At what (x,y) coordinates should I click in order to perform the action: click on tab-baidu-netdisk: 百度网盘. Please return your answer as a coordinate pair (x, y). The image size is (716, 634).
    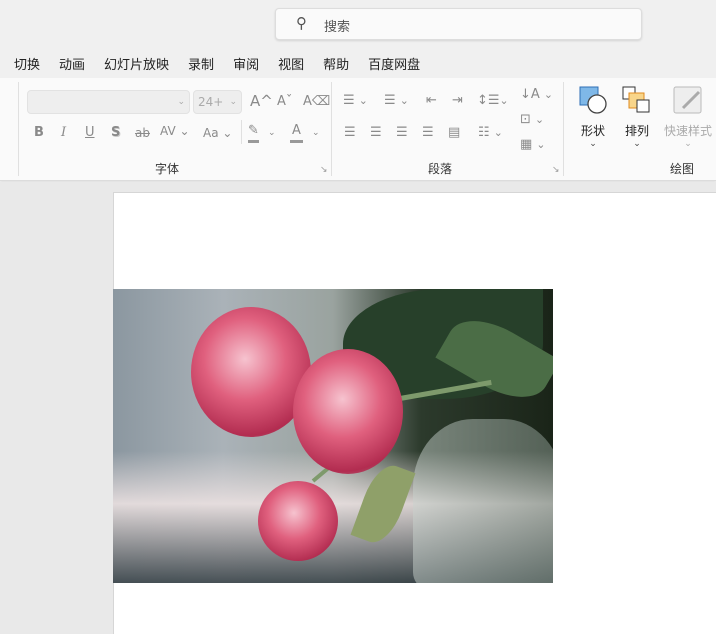
    Looking at the image, I should click on (394, 63).